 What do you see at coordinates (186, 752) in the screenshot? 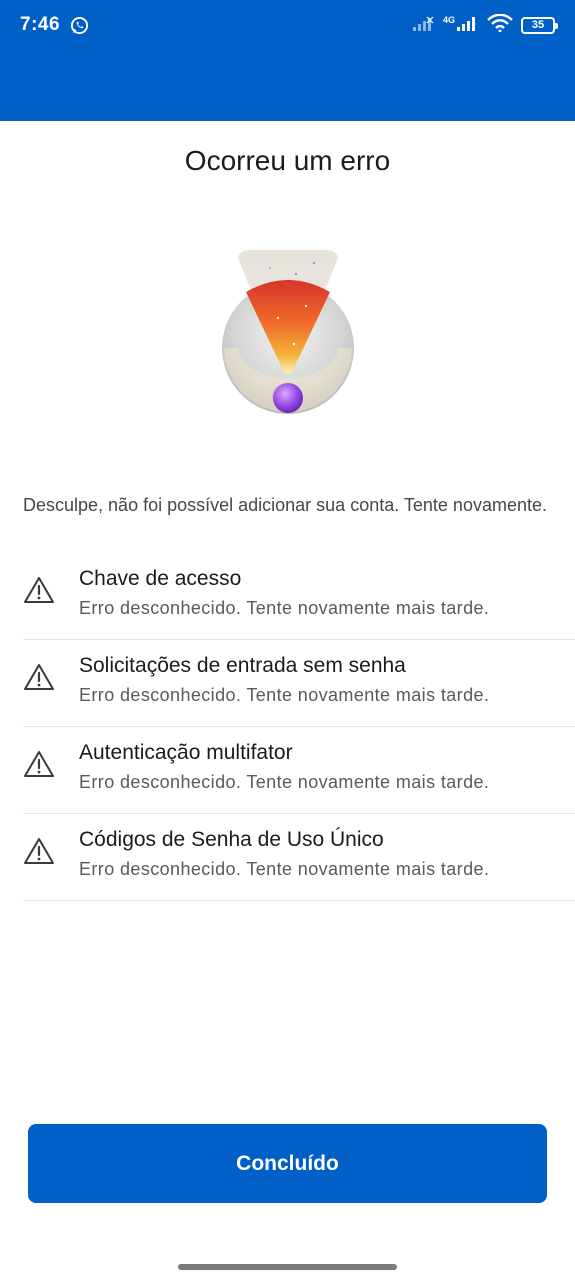
I see `item-title: Autenticação multifator` at bounding box center [186, 752].